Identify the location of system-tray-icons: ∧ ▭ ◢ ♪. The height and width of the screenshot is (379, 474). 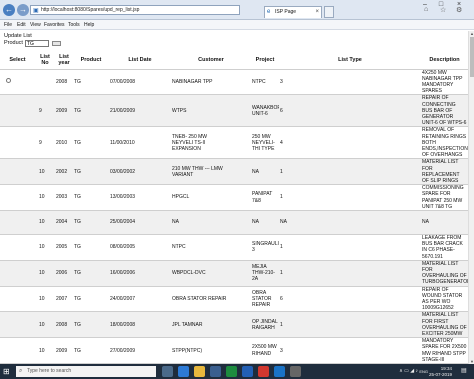
(408, 371).